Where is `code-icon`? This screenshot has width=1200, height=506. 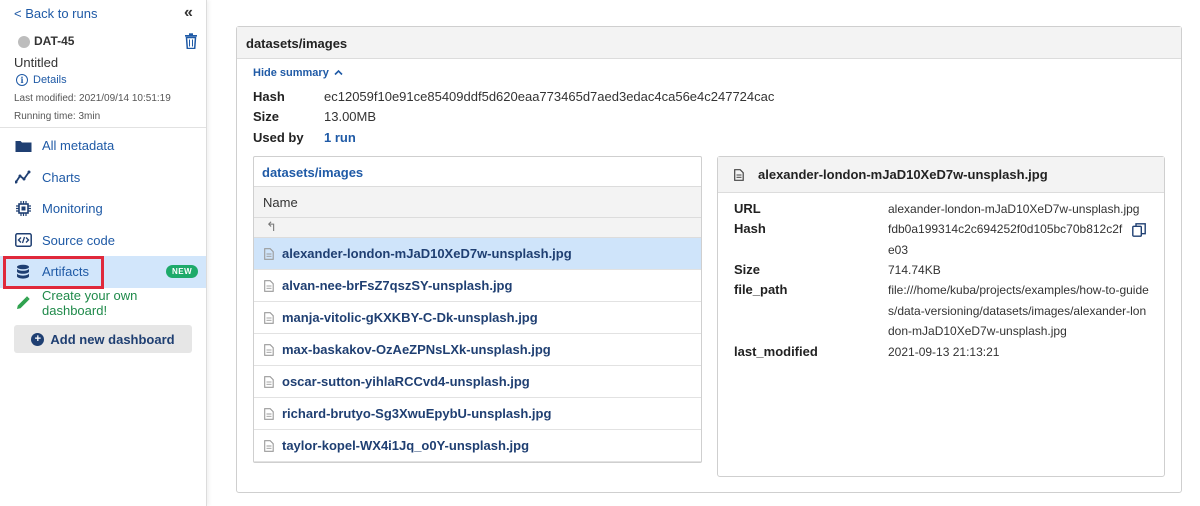
code-icon is located at coordinates (23, 240).